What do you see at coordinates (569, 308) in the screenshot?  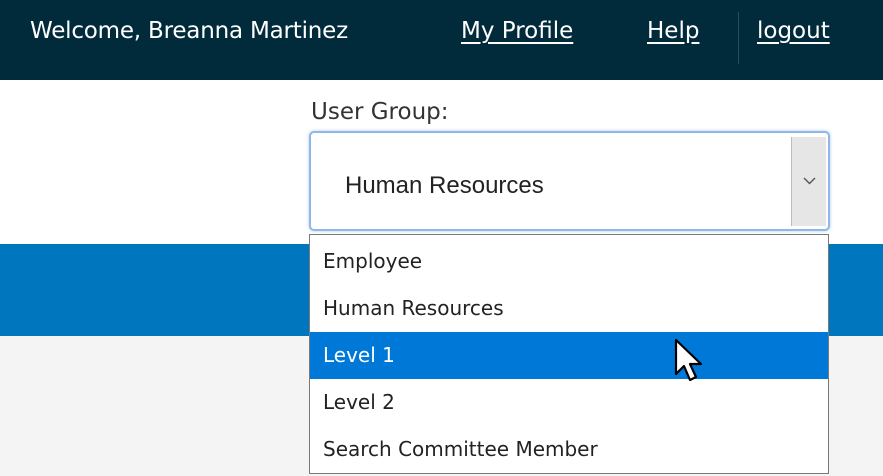 I see `option-human-resources: Human Resources` at bounding box center [569, 308].